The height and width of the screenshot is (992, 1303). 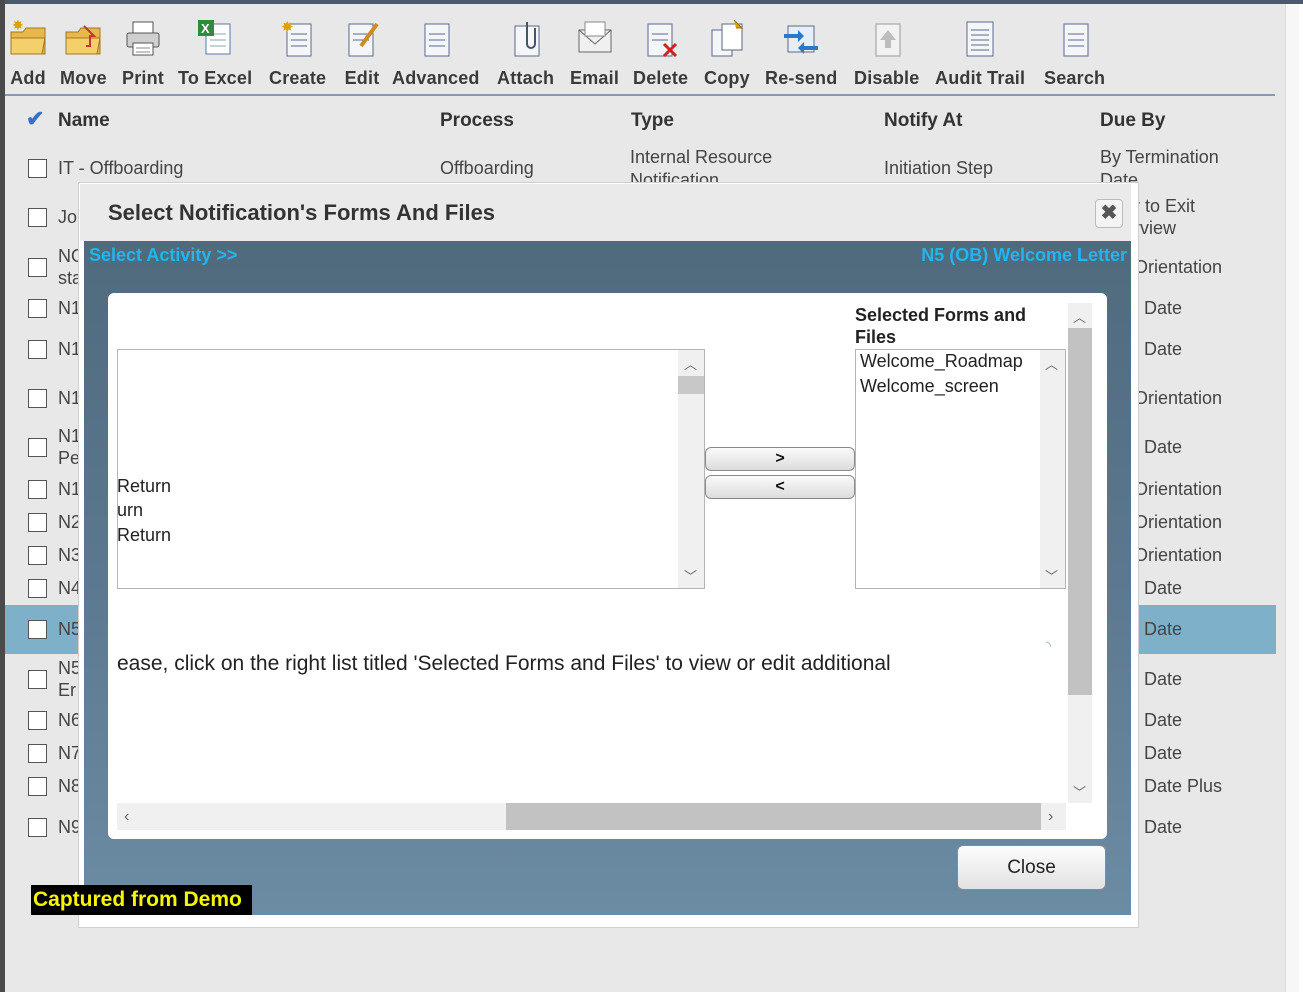 I want to click on column-header-process: Process, so click(x=477, y=121).